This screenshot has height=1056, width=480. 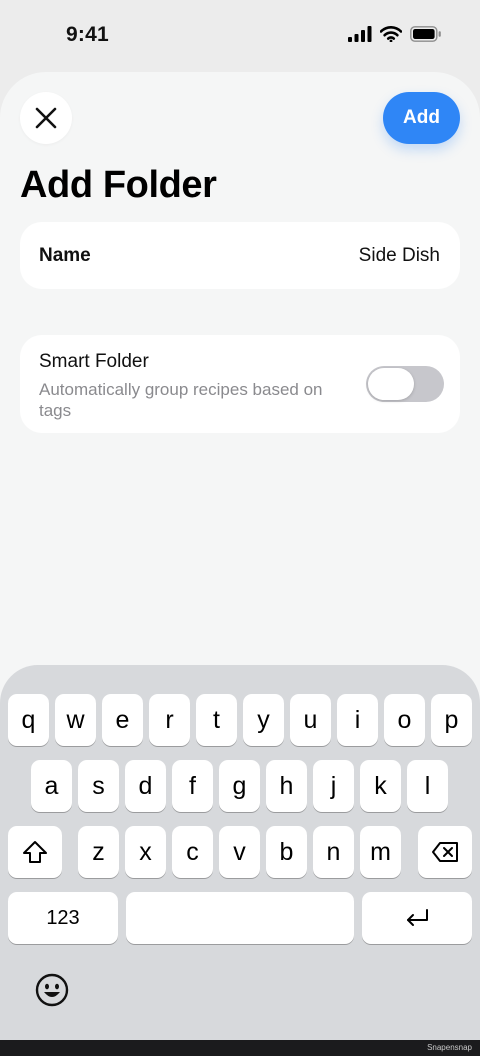 I want to click on status-icons, so click(x=395, y=34).